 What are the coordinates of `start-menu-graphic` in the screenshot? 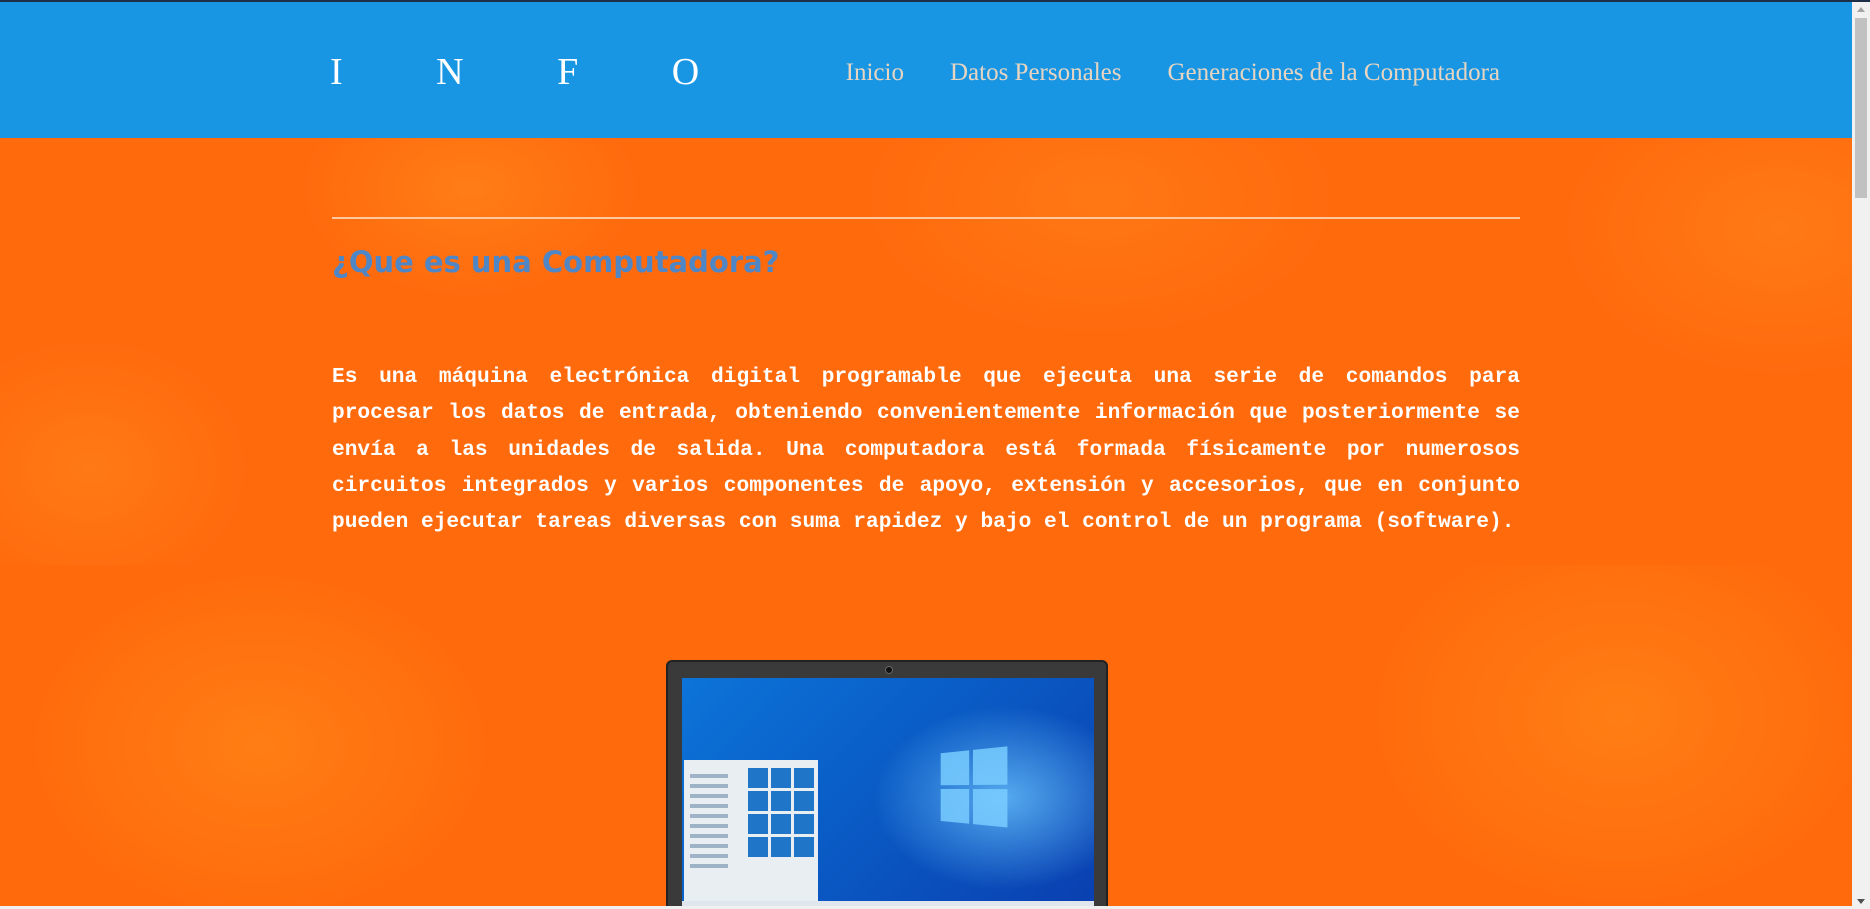 It's located at (751, 834).